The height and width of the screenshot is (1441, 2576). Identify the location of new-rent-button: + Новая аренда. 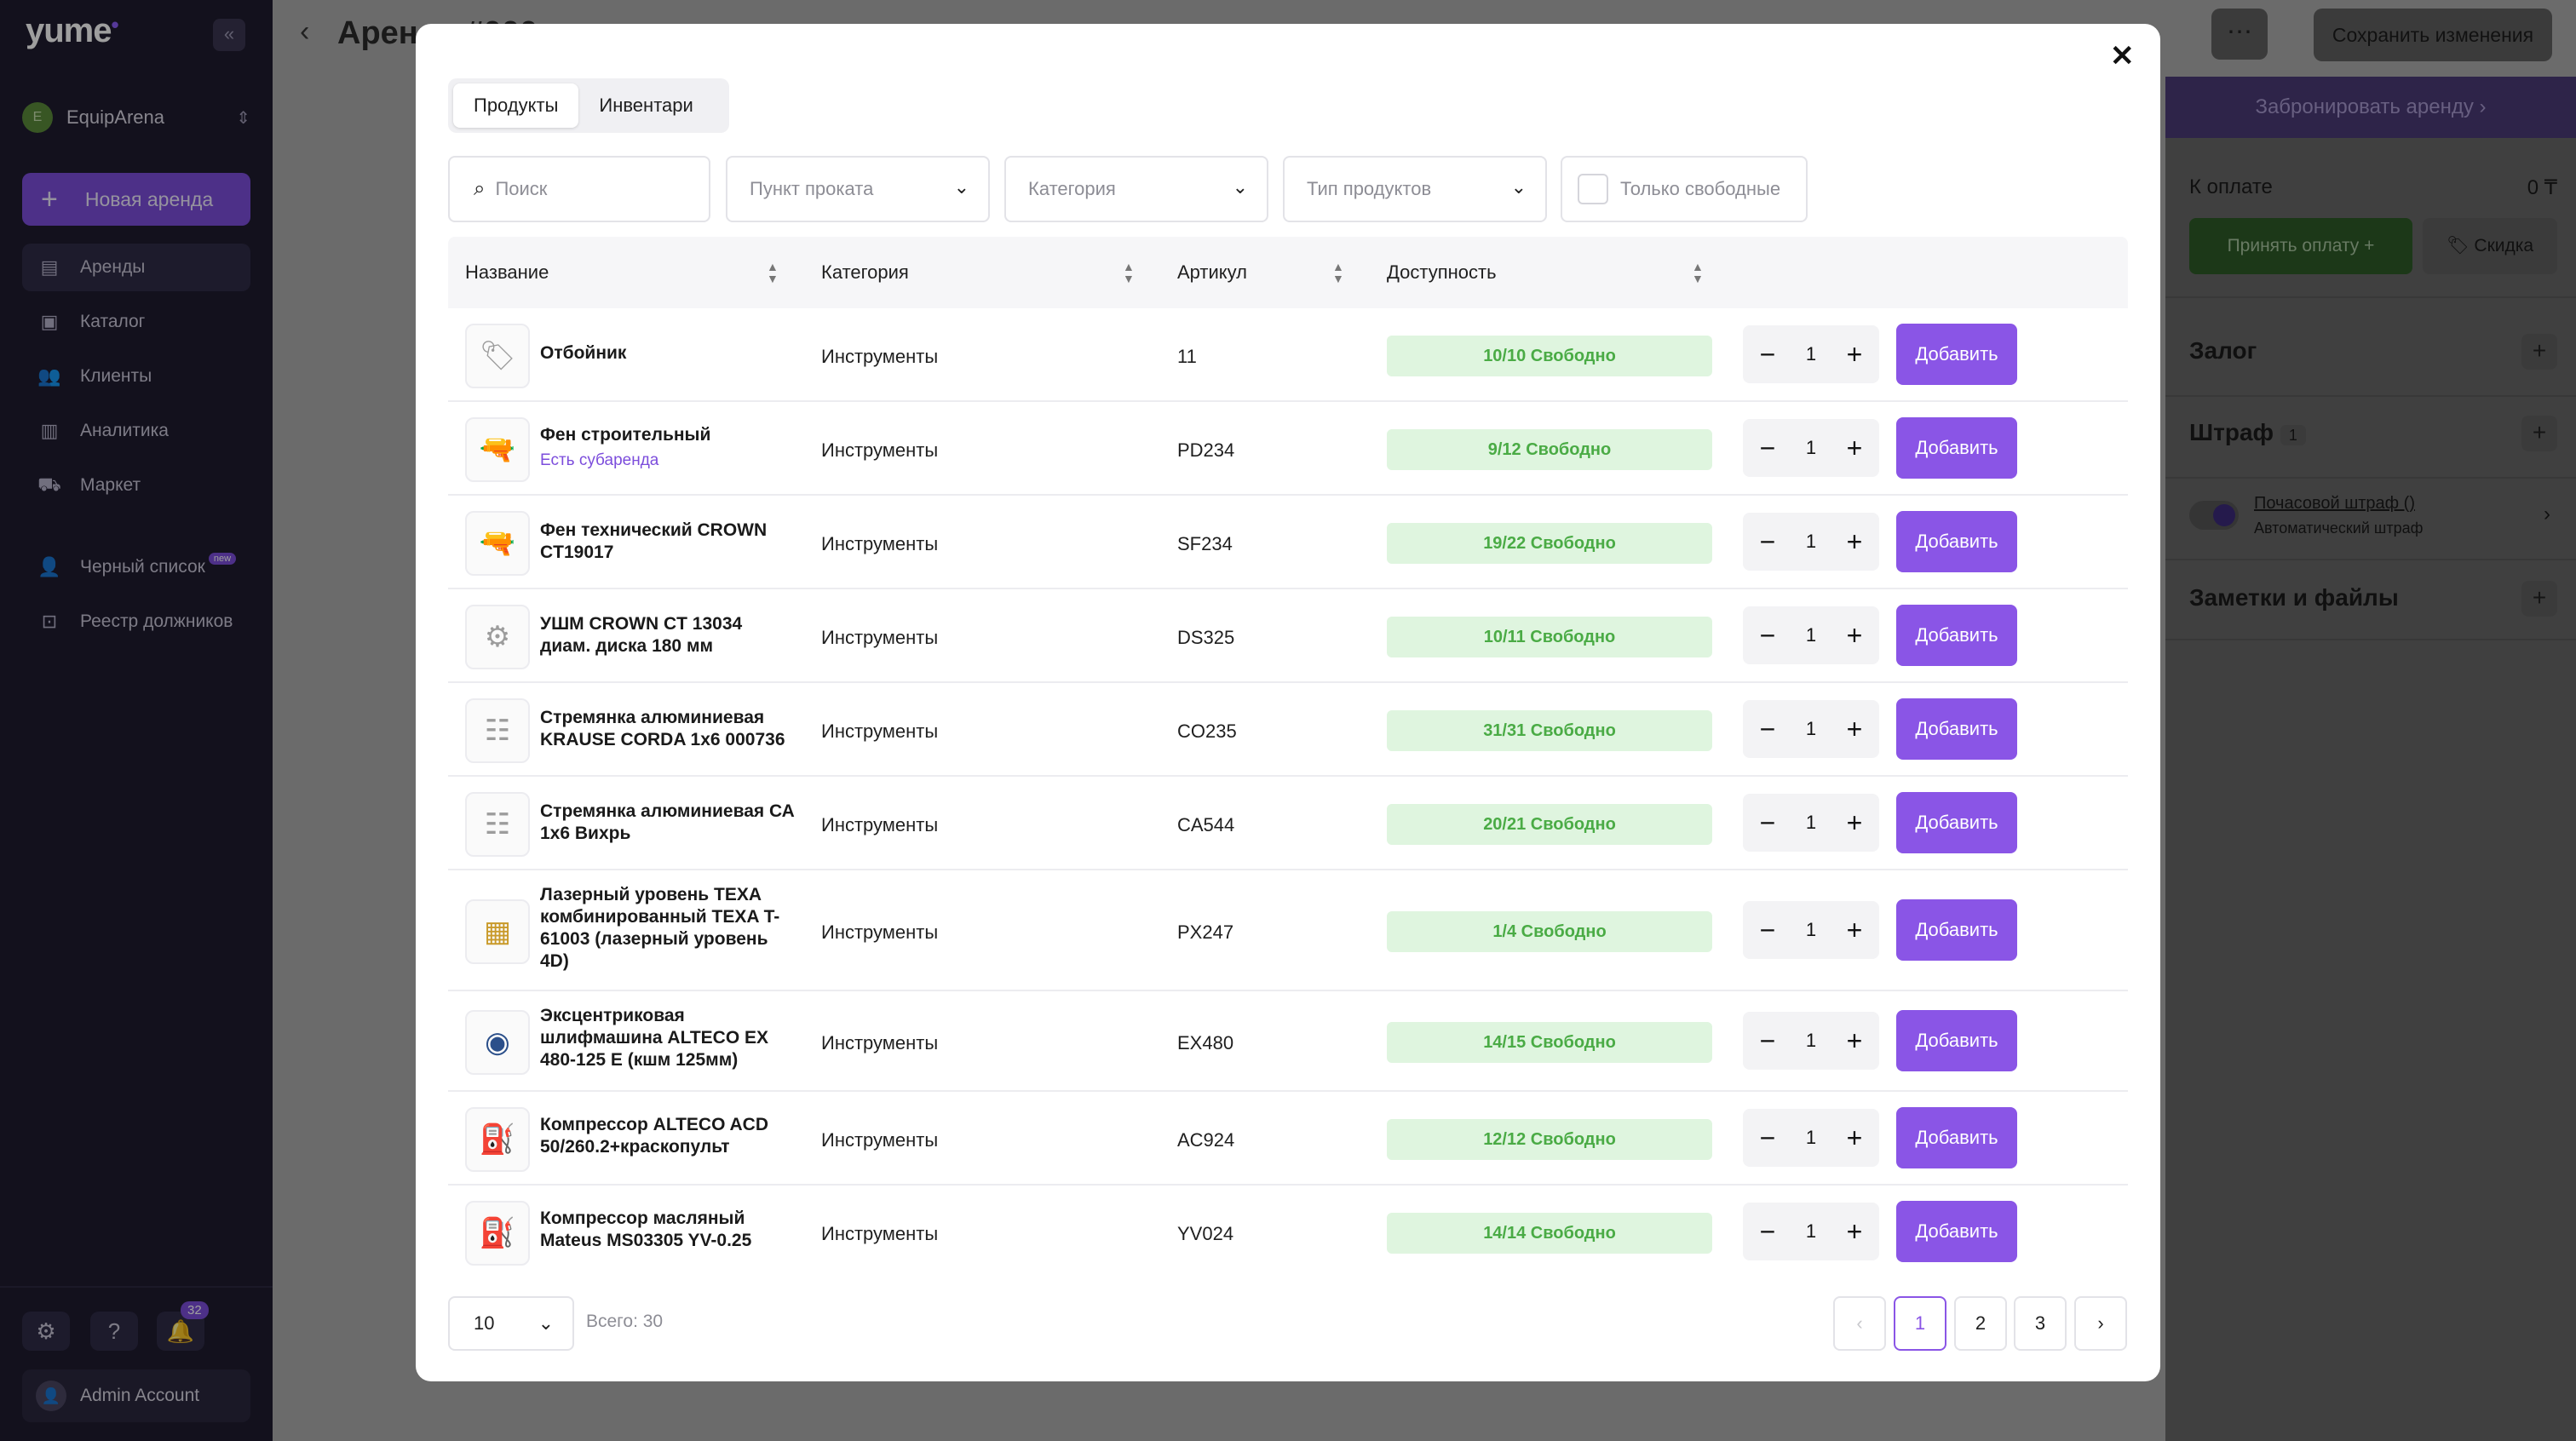
(136, 199).